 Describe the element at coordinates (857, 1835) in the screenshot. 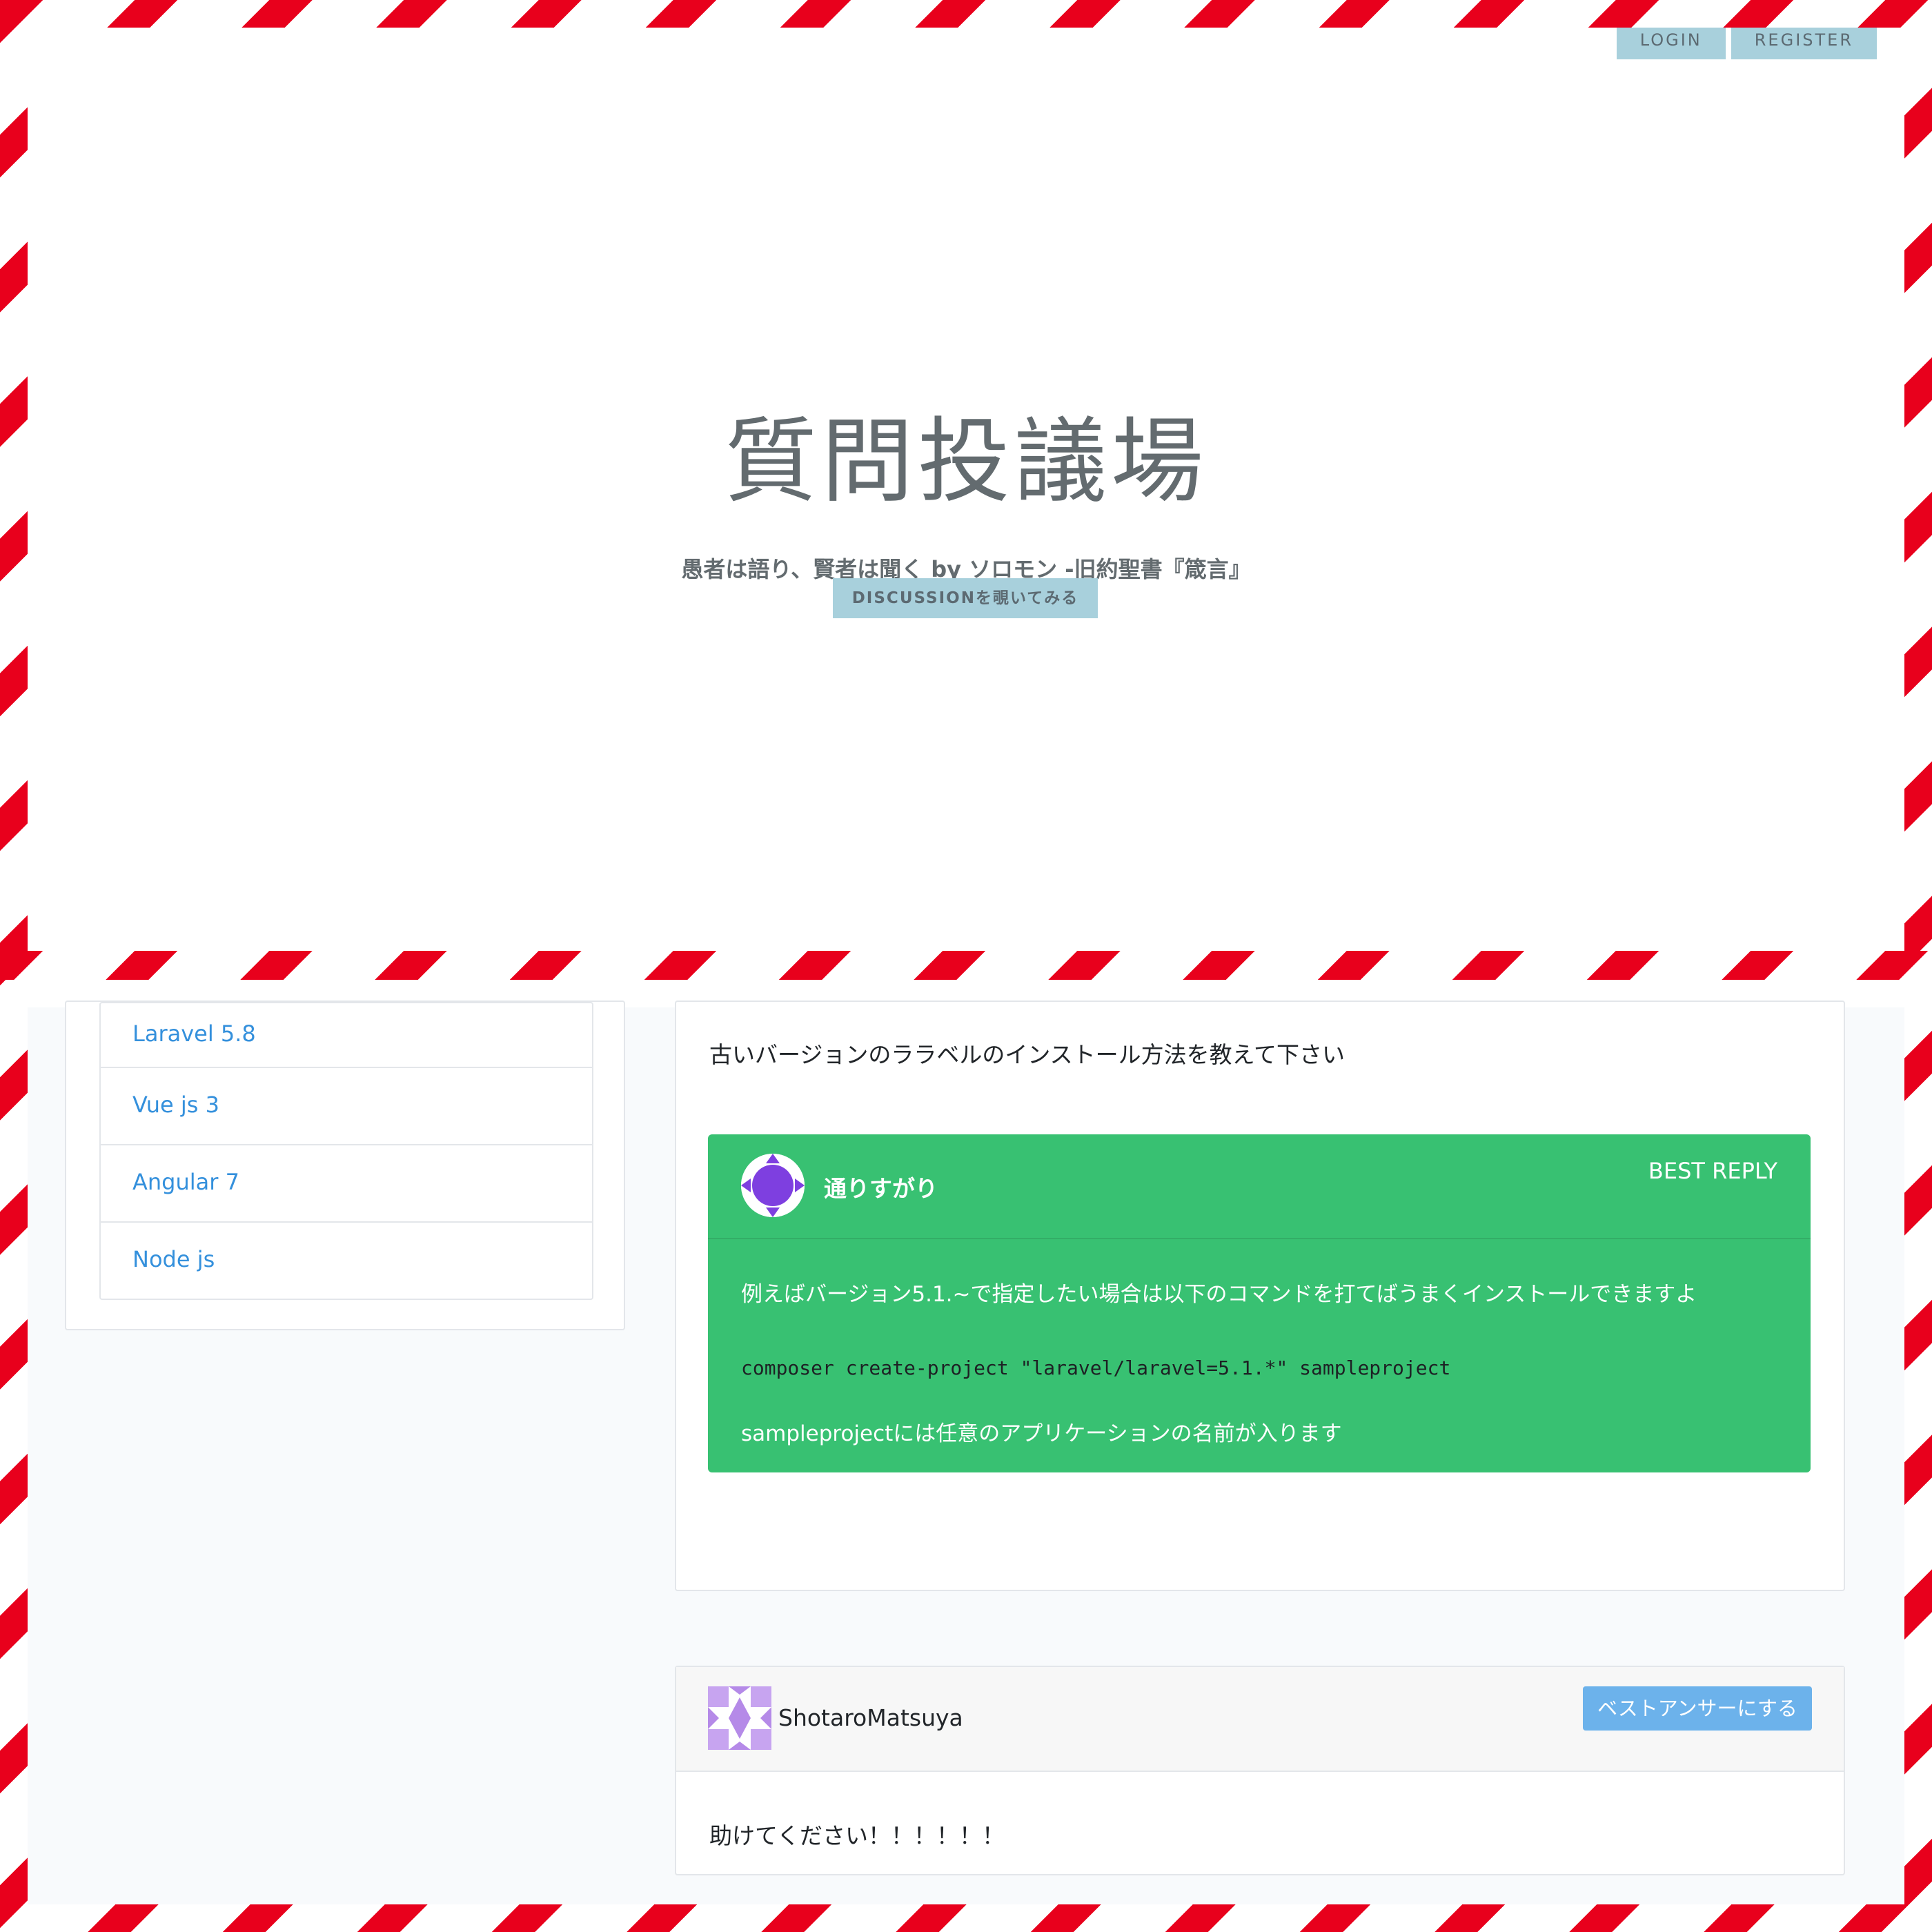

I see `reply-body: 助けてください！！！！！！` at that location.